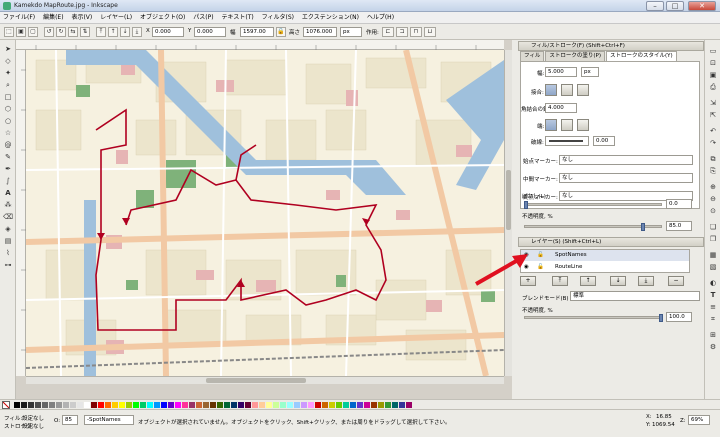 This screenshot has width=720, height=437. I want to click on layer-row: ◉ 🔓 RouteLine, so click(605, 267).